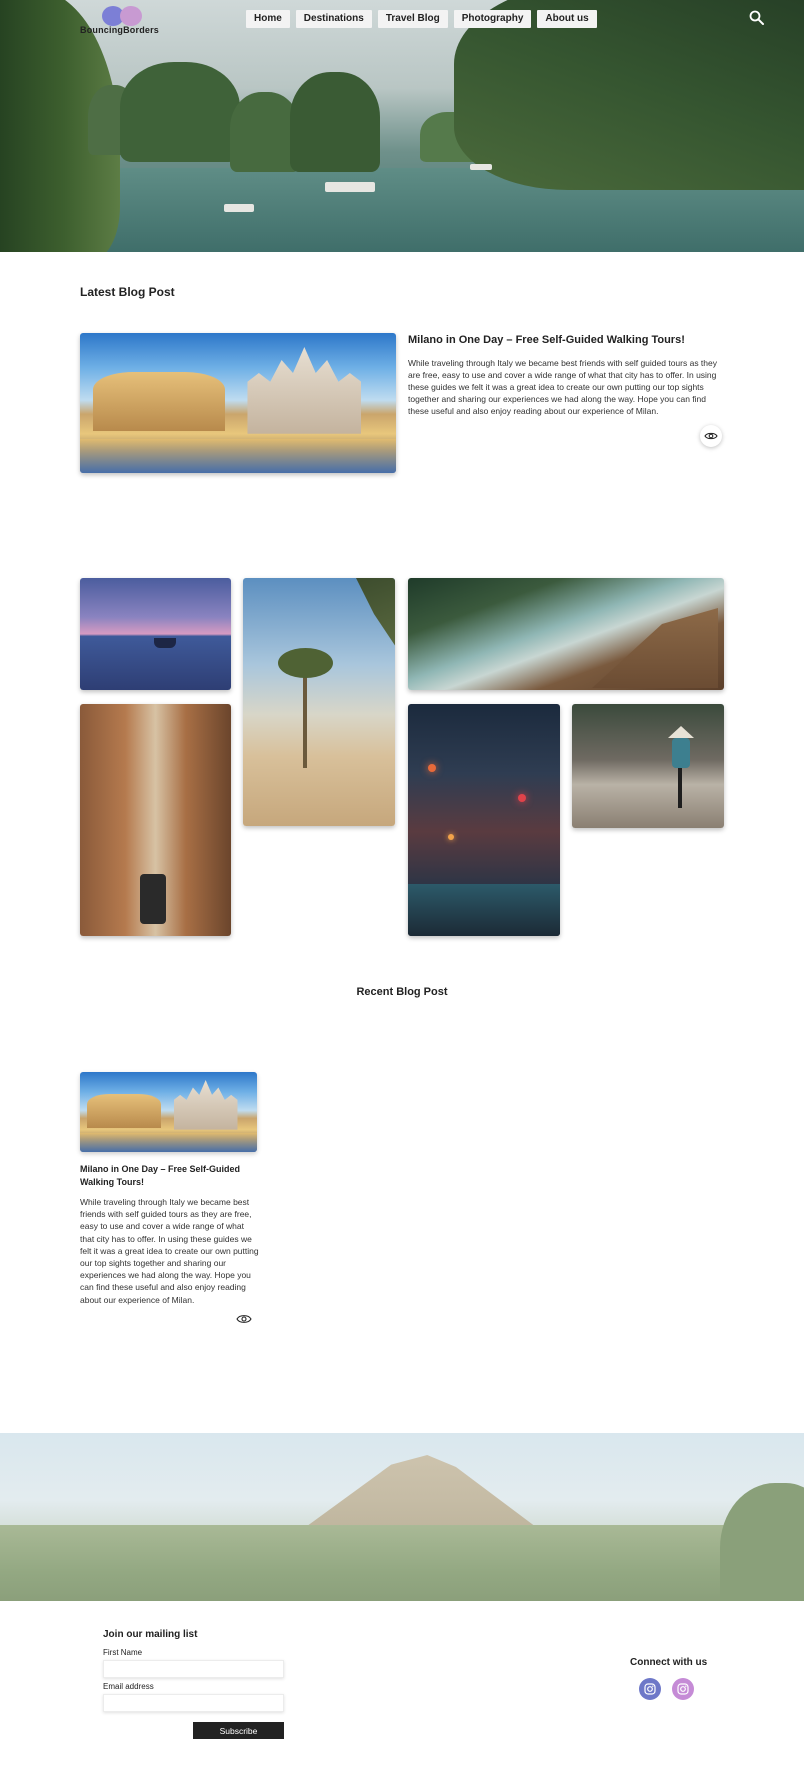 This screenshot has height=1770, width=804. I want to click on globe-logo-icon, so click(122, 16).